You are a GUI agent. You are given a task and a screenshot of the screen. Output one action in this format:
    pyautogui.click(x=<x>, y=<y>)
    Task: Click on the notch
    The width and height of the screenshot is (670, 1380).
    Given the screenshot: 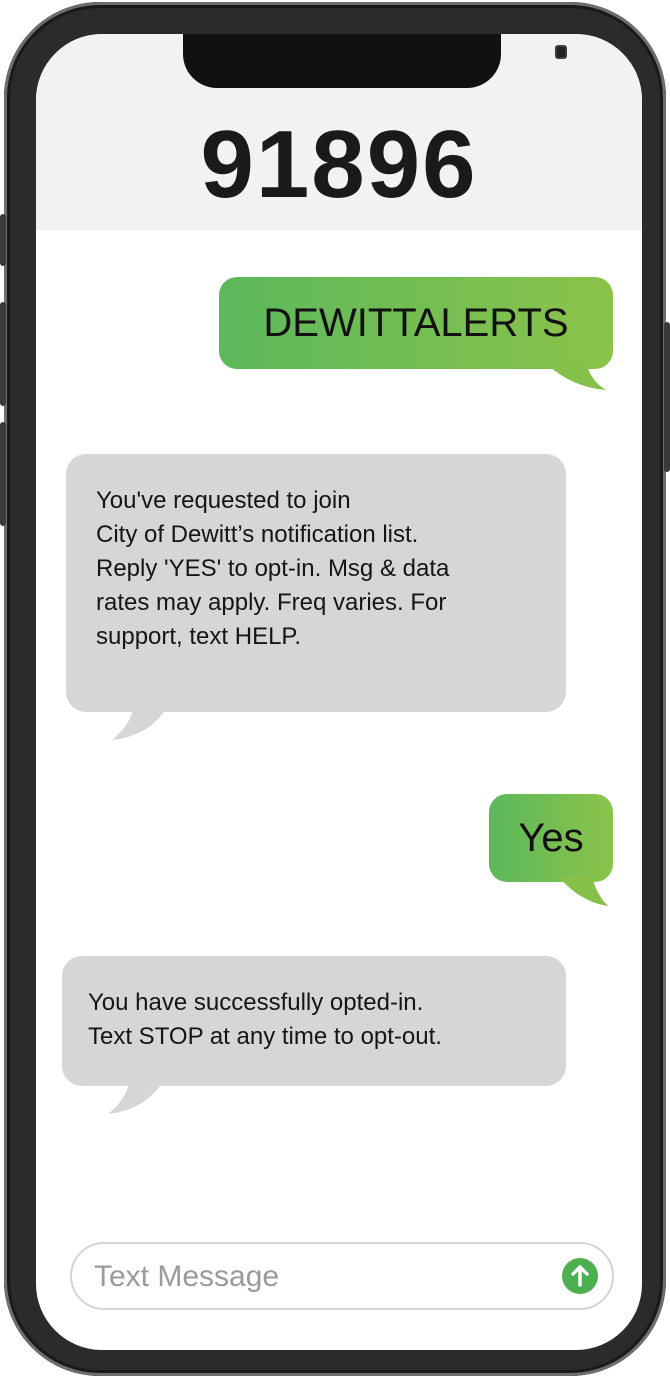 What is the action you would take?
    pyautogui.click(x=375, y=61)
    